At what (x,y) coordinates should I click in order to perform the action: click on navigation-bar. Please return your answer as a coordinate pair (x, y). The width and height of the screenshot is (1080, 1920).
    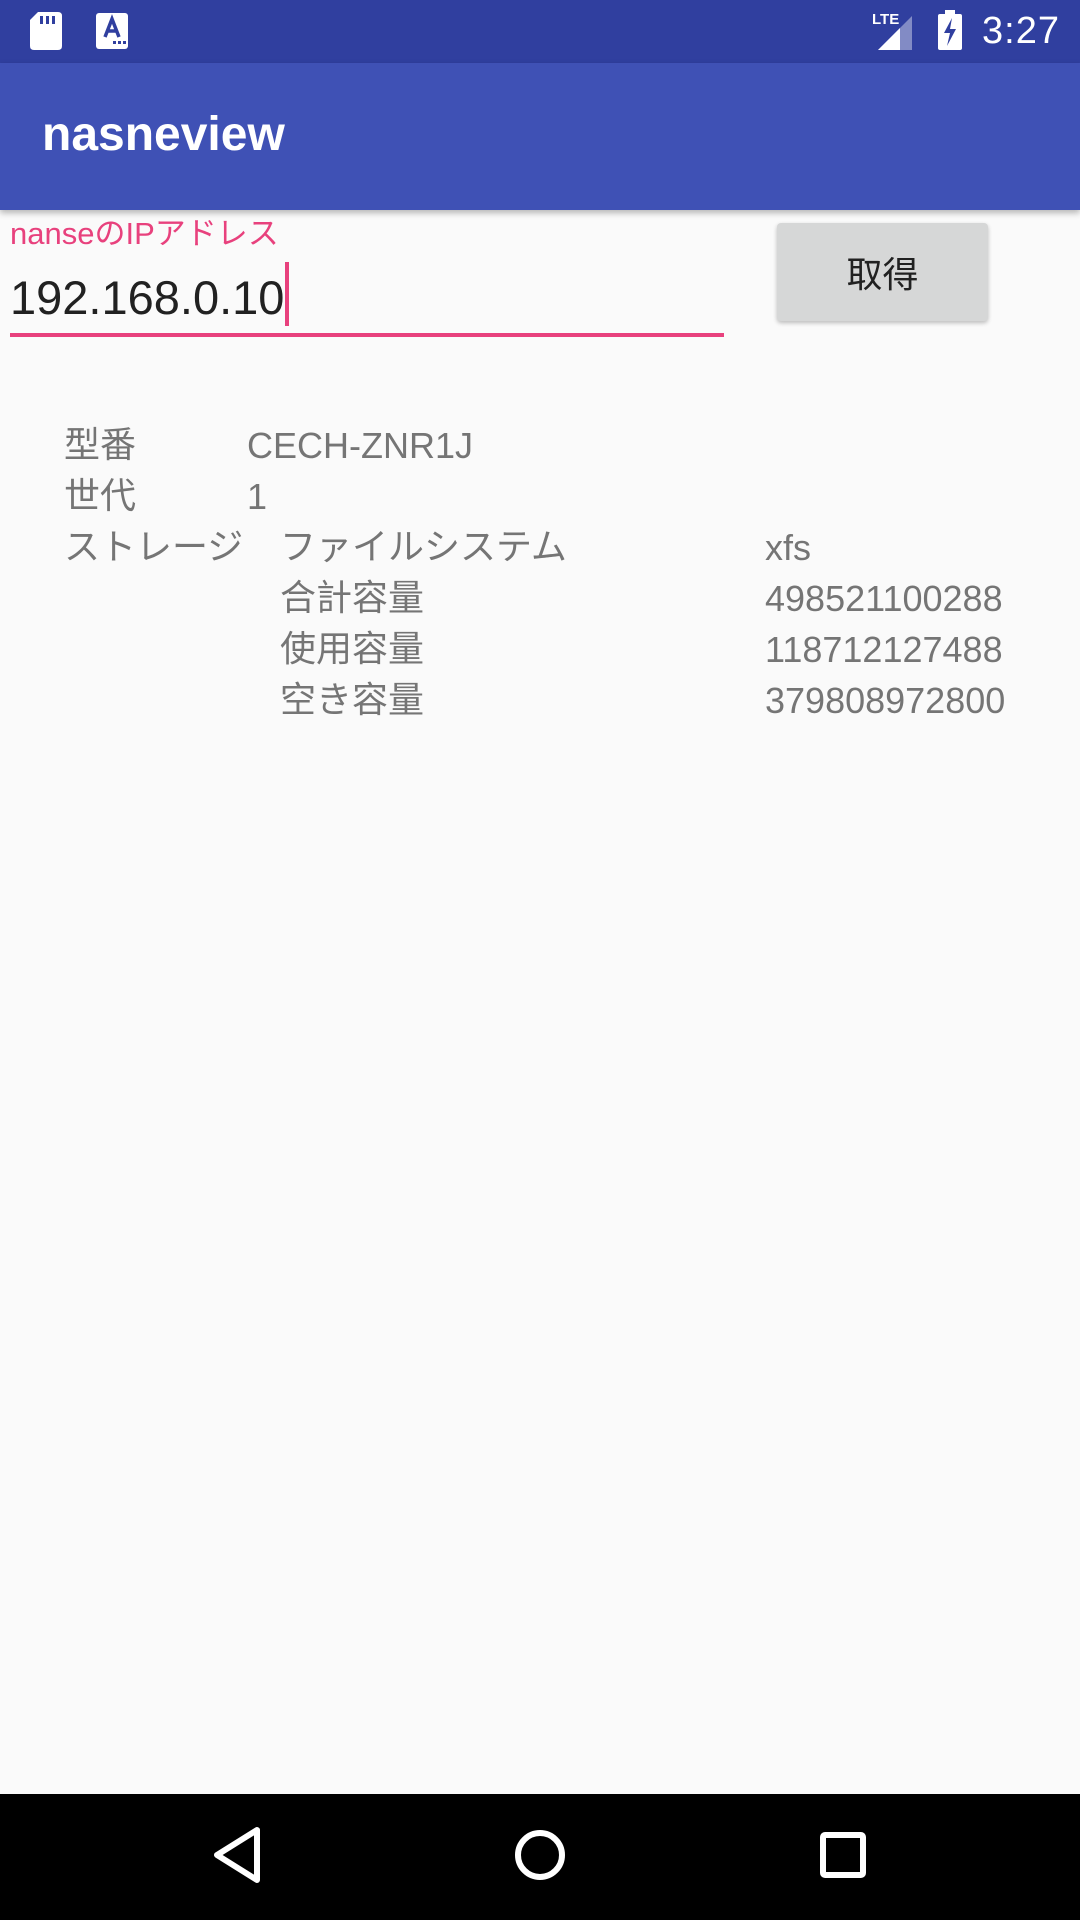
    Looking at the image, I should click on (540, 1857).